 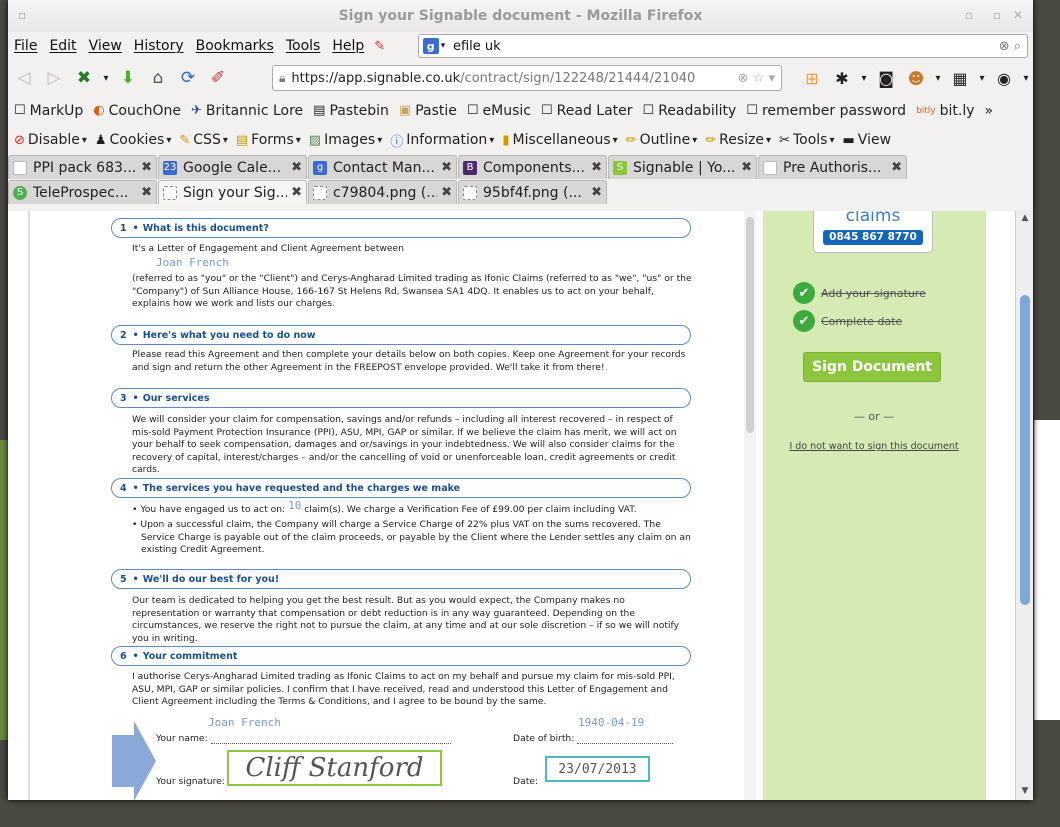 I want to click on wd-css: ✎ CSS ▾, so click(x=203, y=140).